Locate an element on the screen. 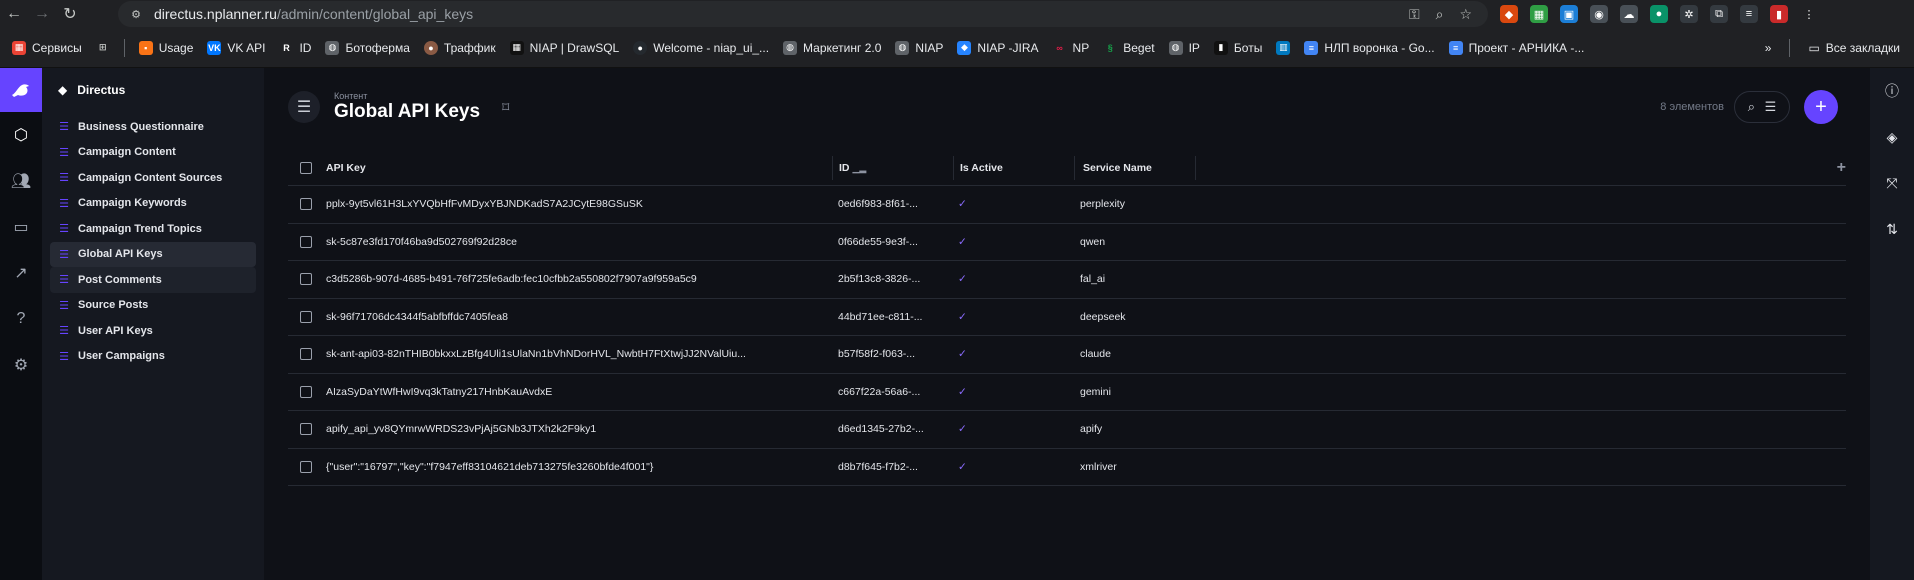 The height and width of the screenshot is (580, 1914). nav-item-label: Source Posts is located at coordinates (113, 305).